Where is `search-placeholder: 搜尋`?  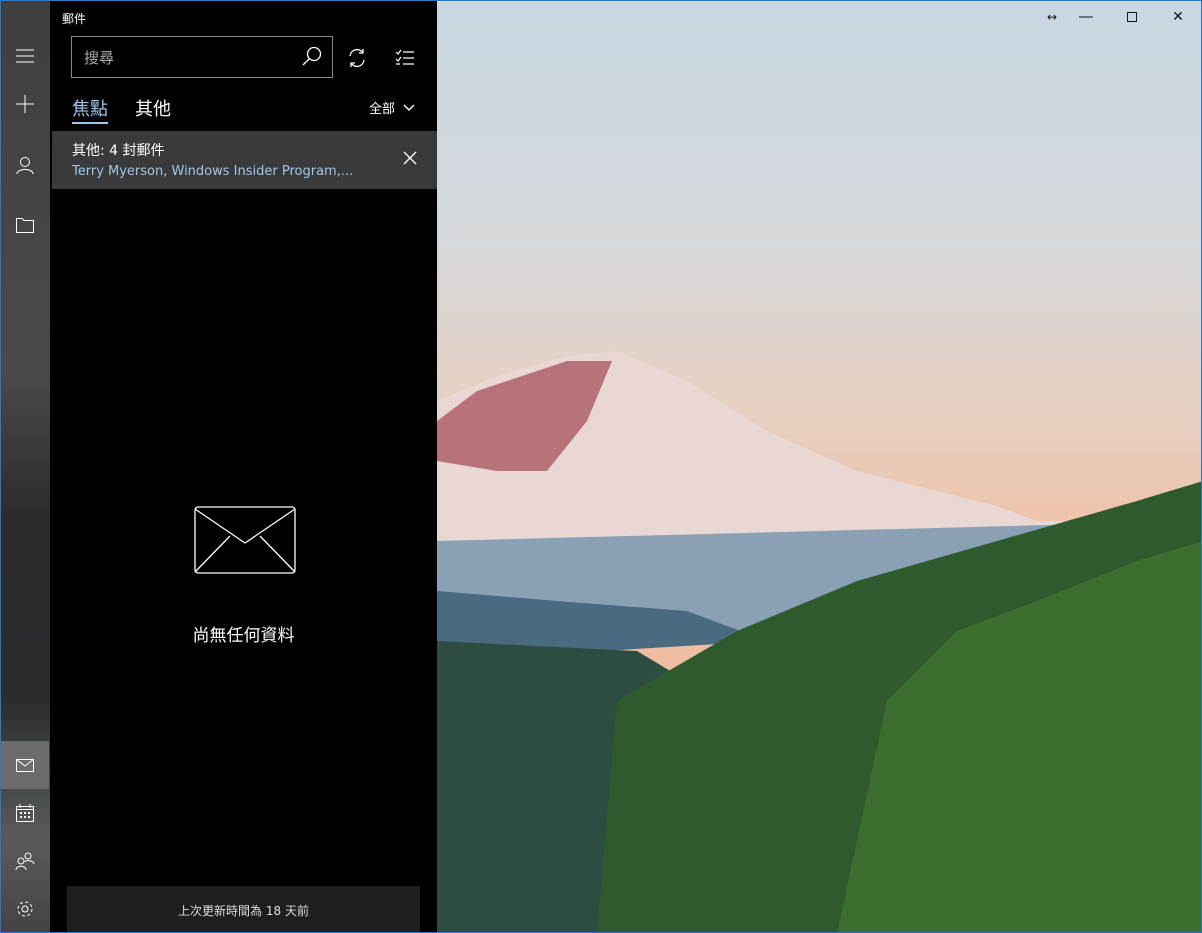 search-placeholder: 搜尋 is located at coordinates (99, 57).